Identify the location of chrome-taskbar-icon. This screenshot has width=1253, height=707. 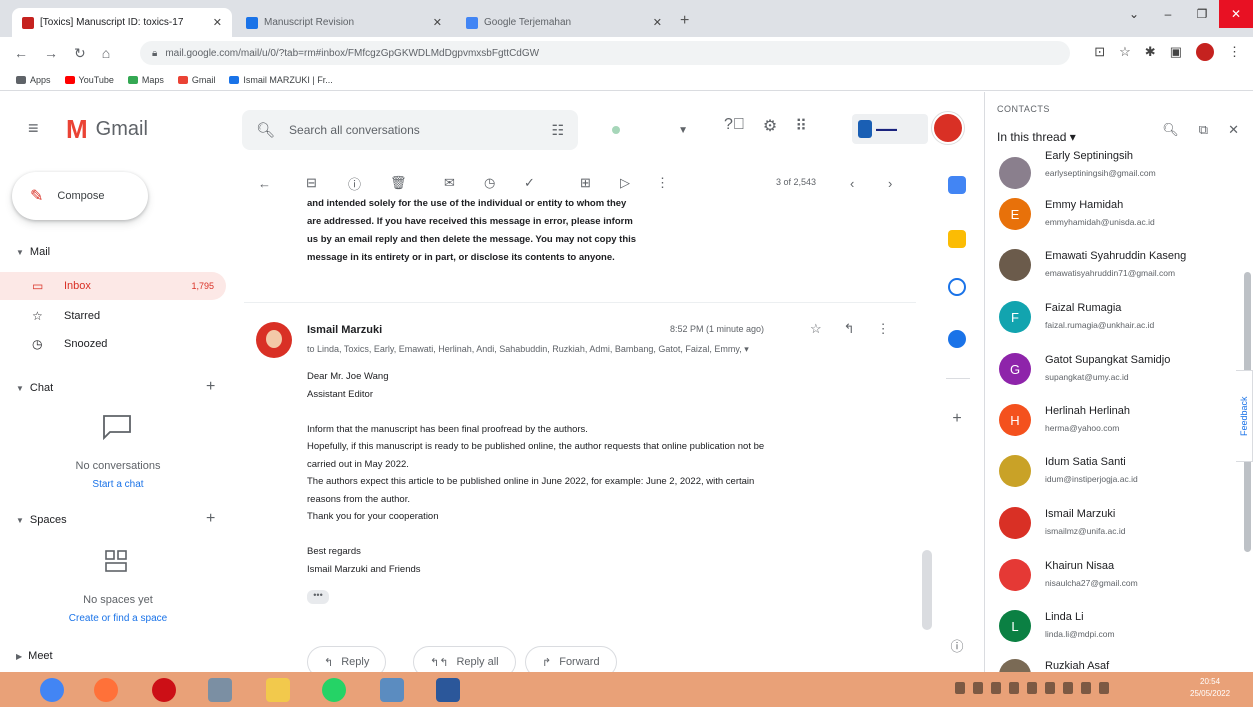
(52, 690).